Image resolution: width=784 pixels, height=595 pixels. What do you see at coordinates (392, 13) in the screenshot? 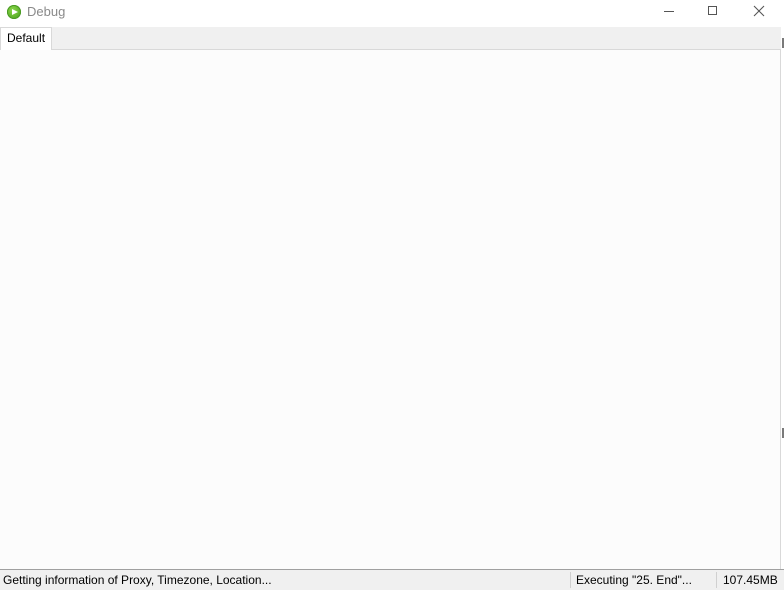
I see `title-bar: Debug` at bounding box center [392, 13].